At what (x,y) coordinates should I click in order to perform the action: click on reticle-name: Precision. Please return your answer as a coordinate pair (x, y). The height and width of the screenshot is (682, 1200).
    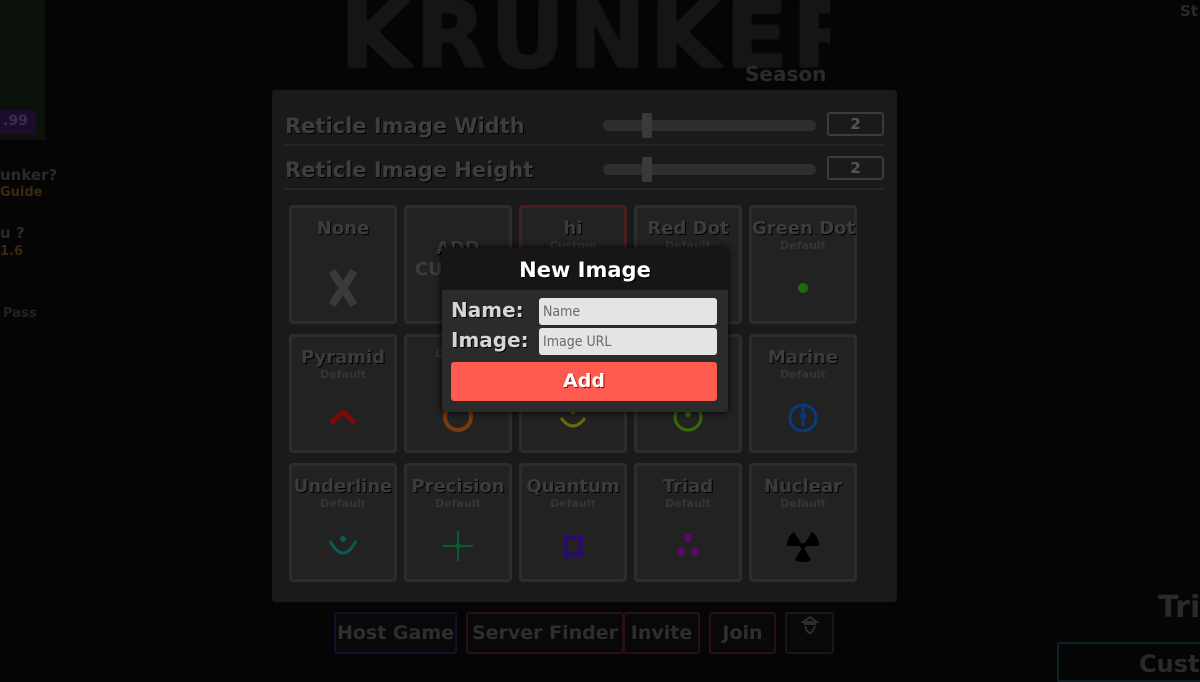
    Looking at the image, I should click on (458, 486).